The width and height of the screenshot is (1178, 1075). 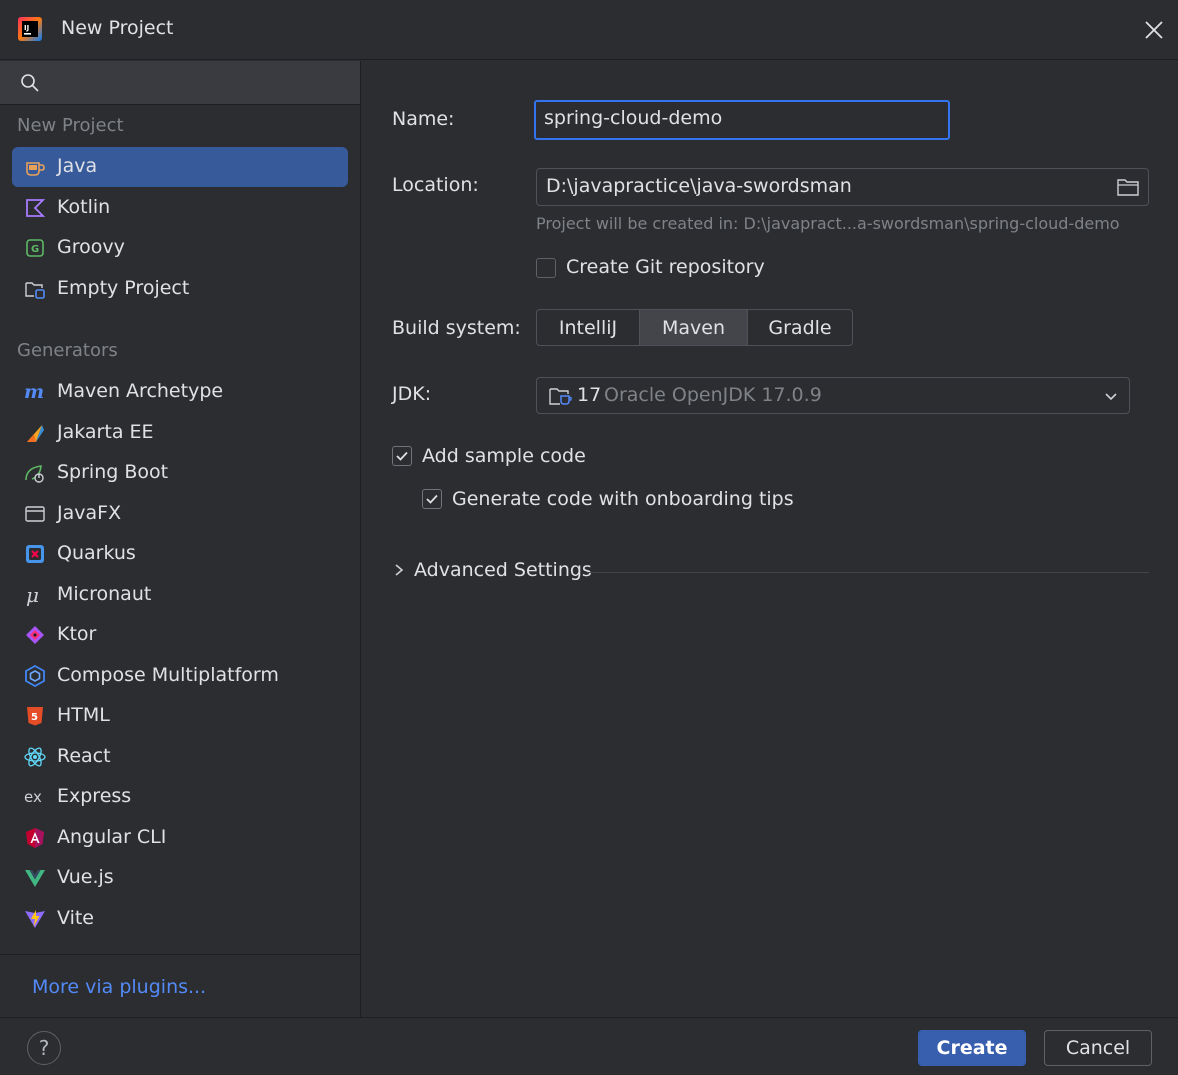 What do you see at coordinates (833, 395) in the screenshot?
I see `jdk-dropdown: 17 Oracle OpenJDK 17.0.9` at bounding box center [833, 395].